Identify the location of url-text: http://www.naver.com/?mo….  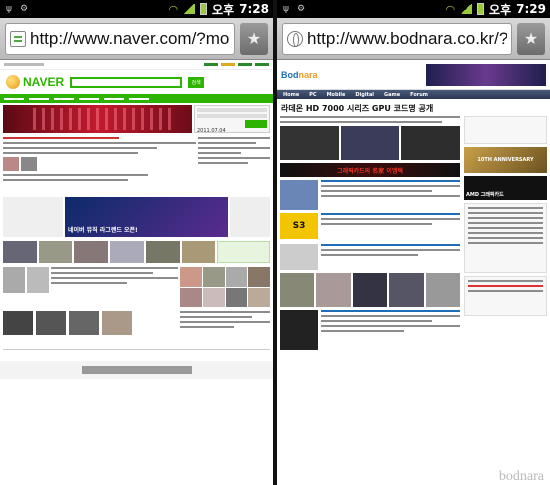
(130, 38).